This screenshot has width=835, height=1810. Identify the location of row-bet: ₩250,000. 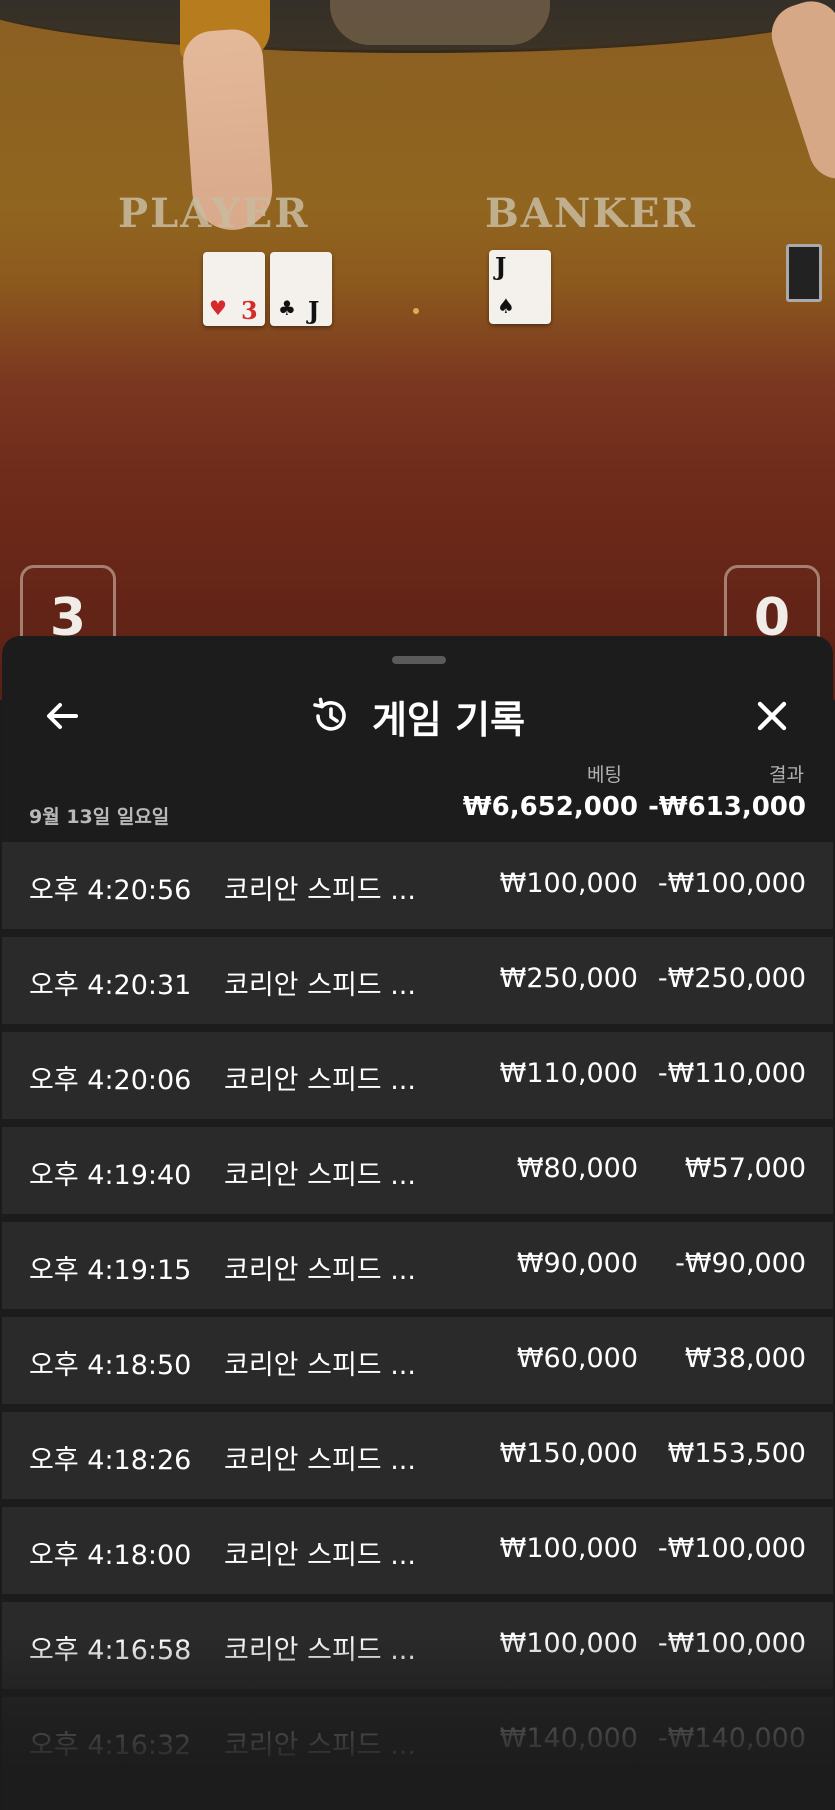
(568, 978).